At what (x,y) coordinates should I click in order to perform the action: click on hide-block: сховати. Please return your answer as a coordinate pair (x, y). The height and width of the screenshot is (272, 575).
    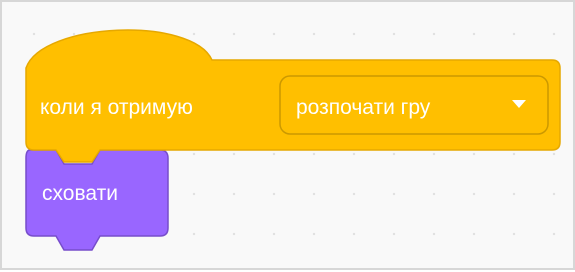
    Looking at the image, I should click on (97, 200).